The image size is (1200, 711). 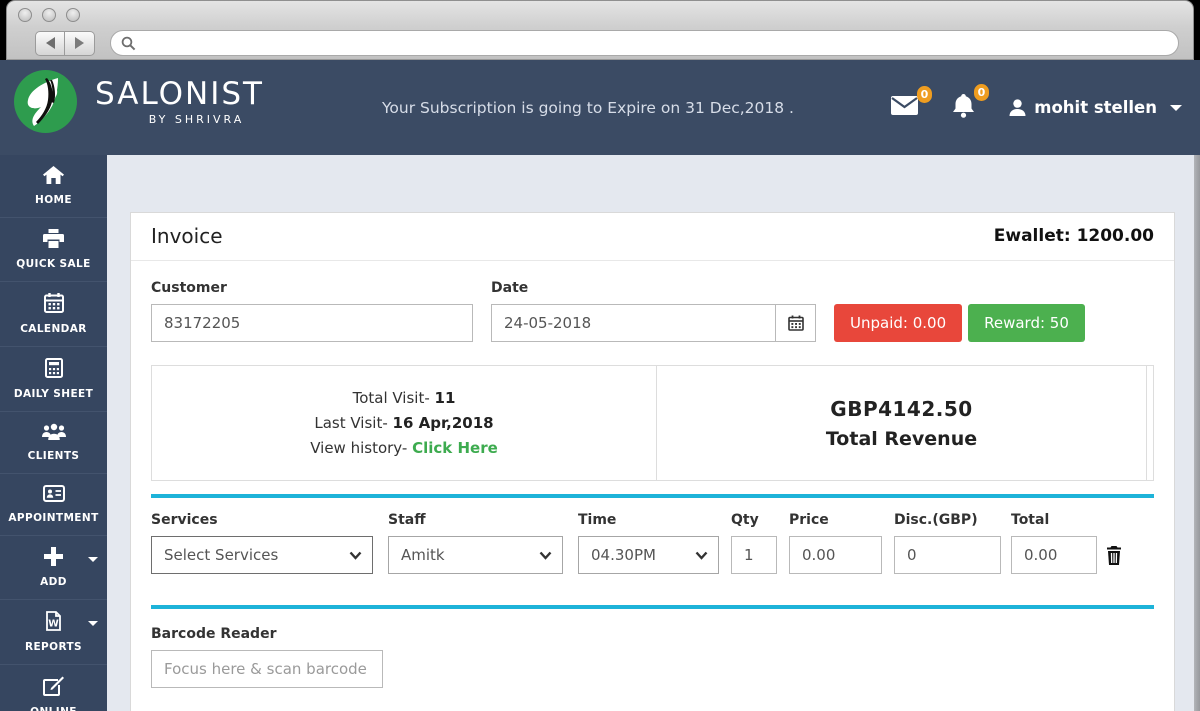 What do you see at coordinates (53, 394) in the screenshot?
I see `sidebar-item-label: DAILY SHEET` at bounding box center [53, 394].